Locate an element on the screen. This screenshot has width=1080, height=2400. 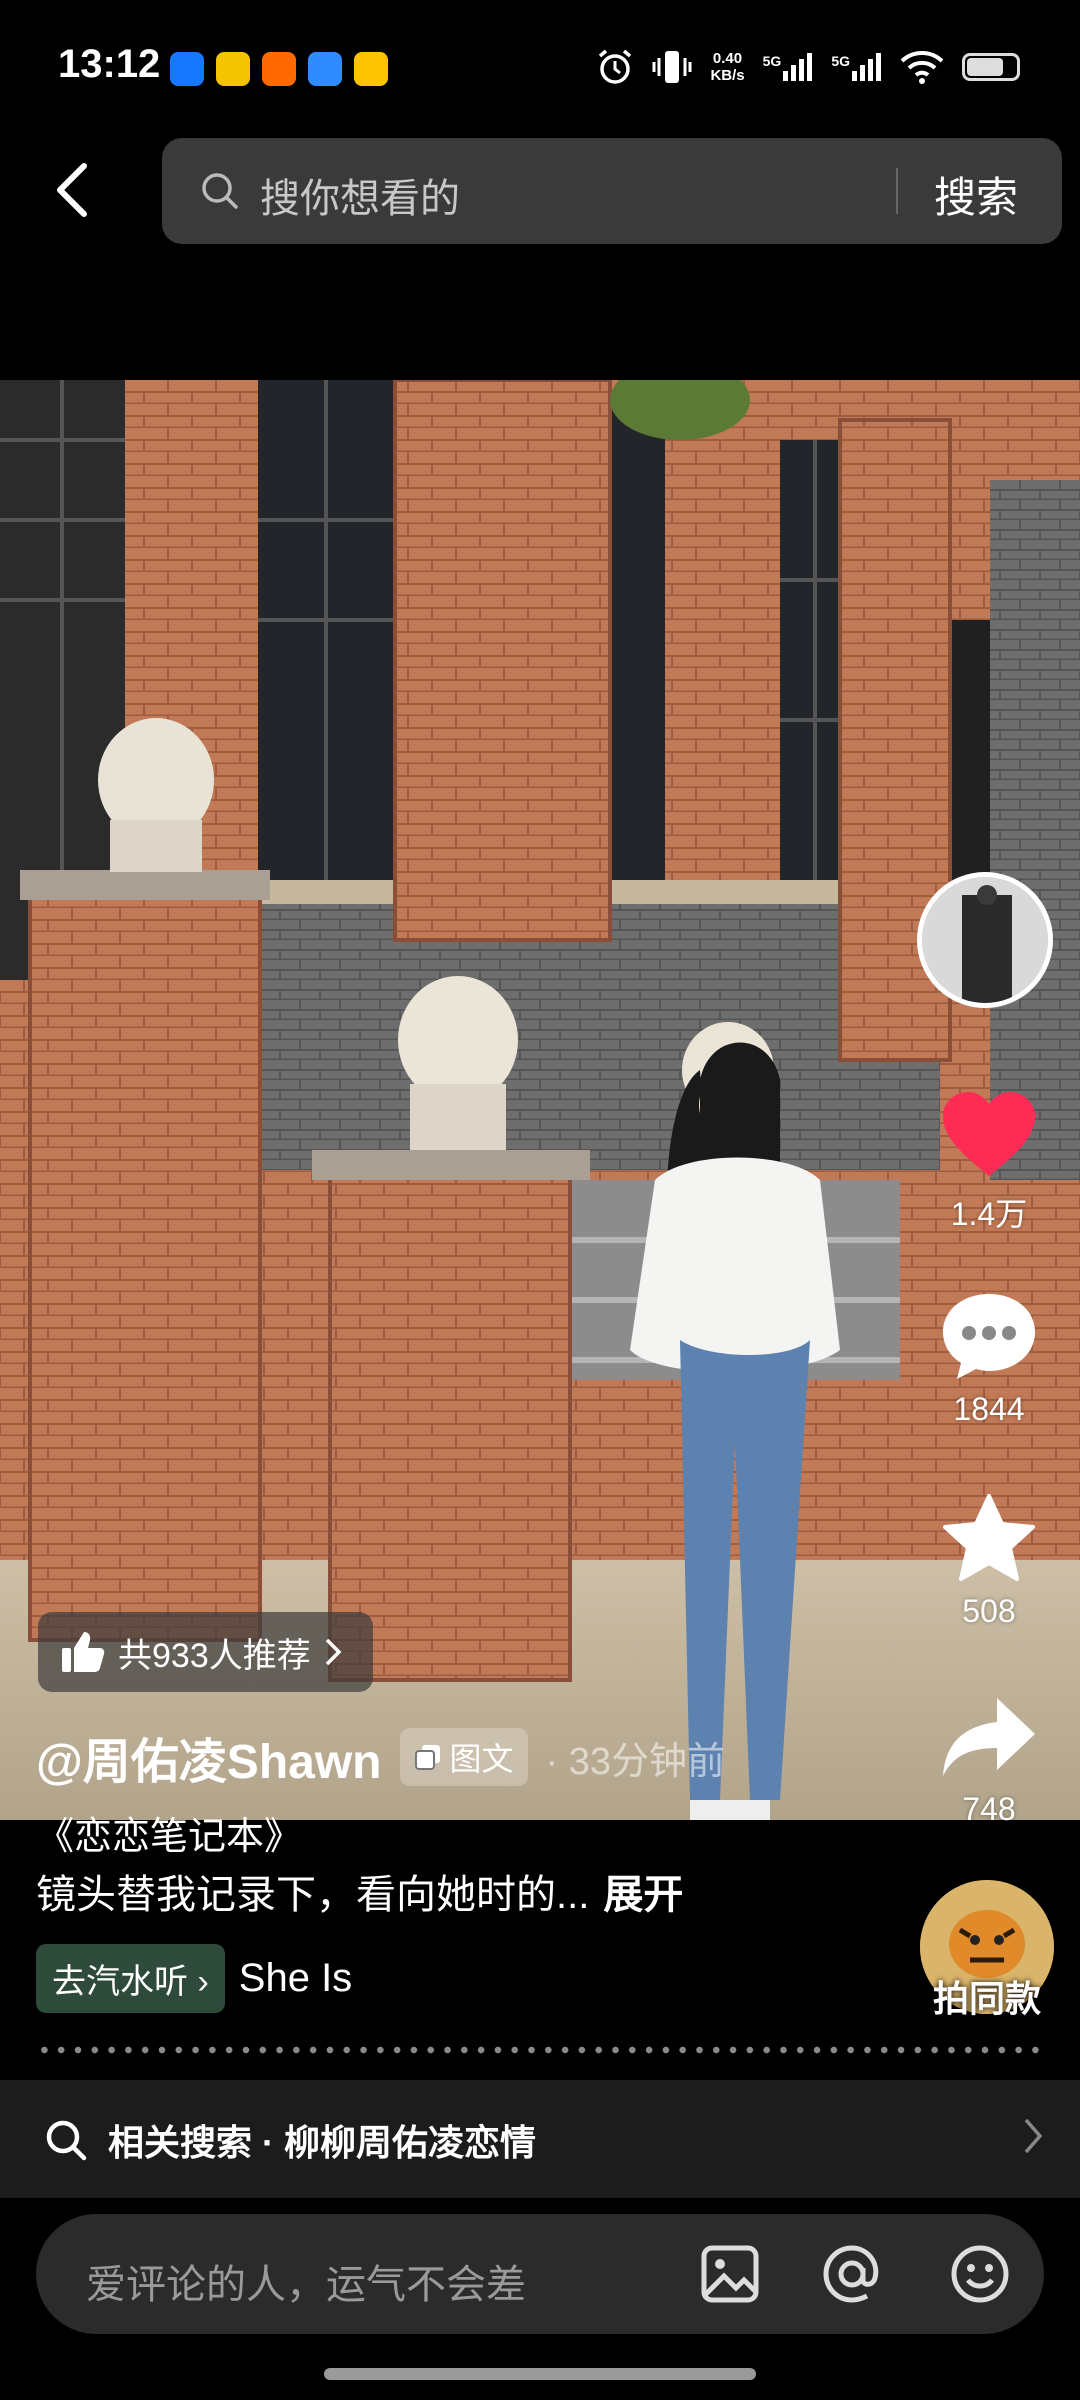
author-avatar is located at coordinates (985, 940).